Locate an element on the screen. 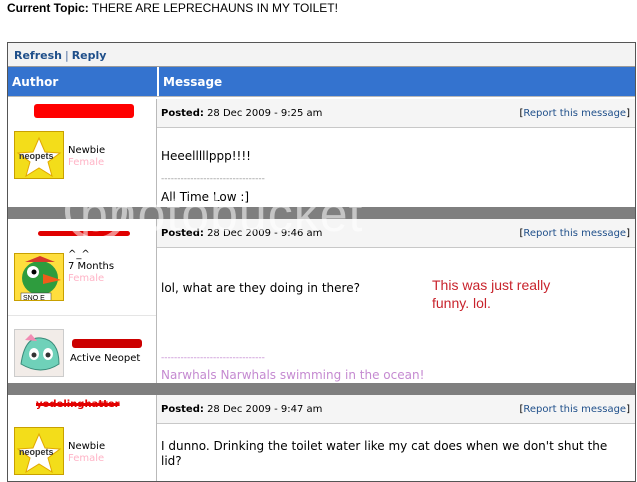 Image resolution: width=637 pixels, height=482 pixels. pet-avatar is located at coordinates (39, 353).